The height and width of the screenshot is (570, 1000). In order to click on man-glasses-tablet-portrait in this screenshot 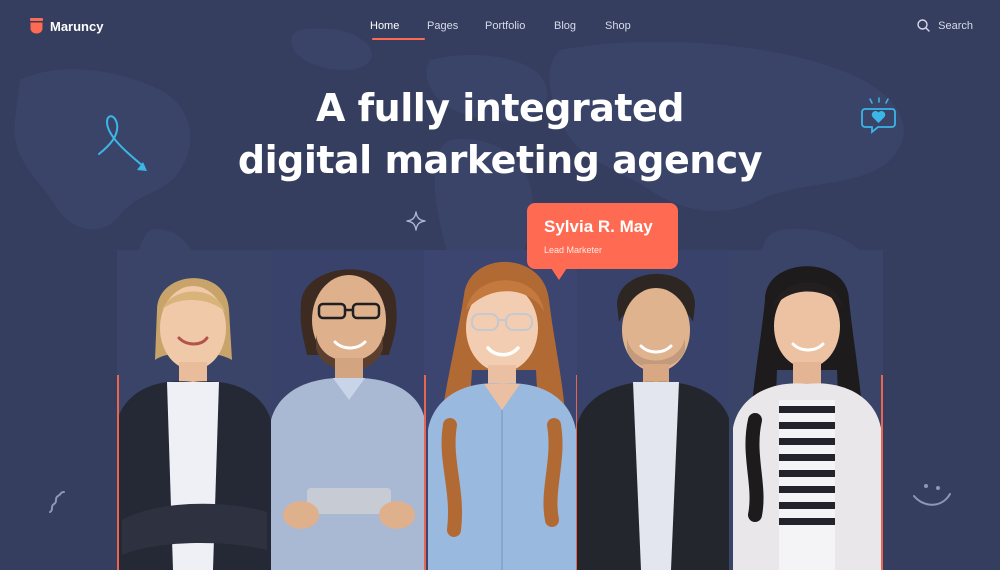, I will do `click(348, 410)`.